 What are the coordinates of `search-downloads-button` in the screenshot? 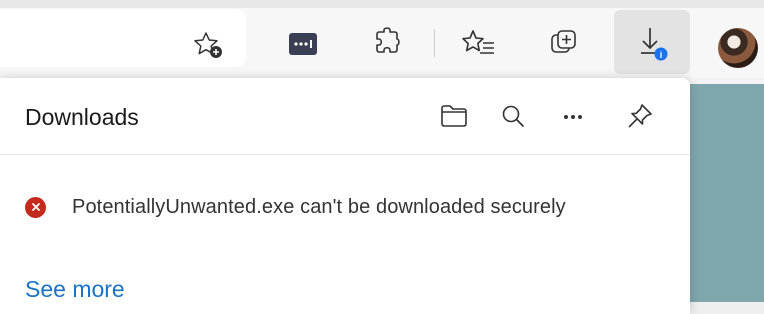 It's located at (513, 116).